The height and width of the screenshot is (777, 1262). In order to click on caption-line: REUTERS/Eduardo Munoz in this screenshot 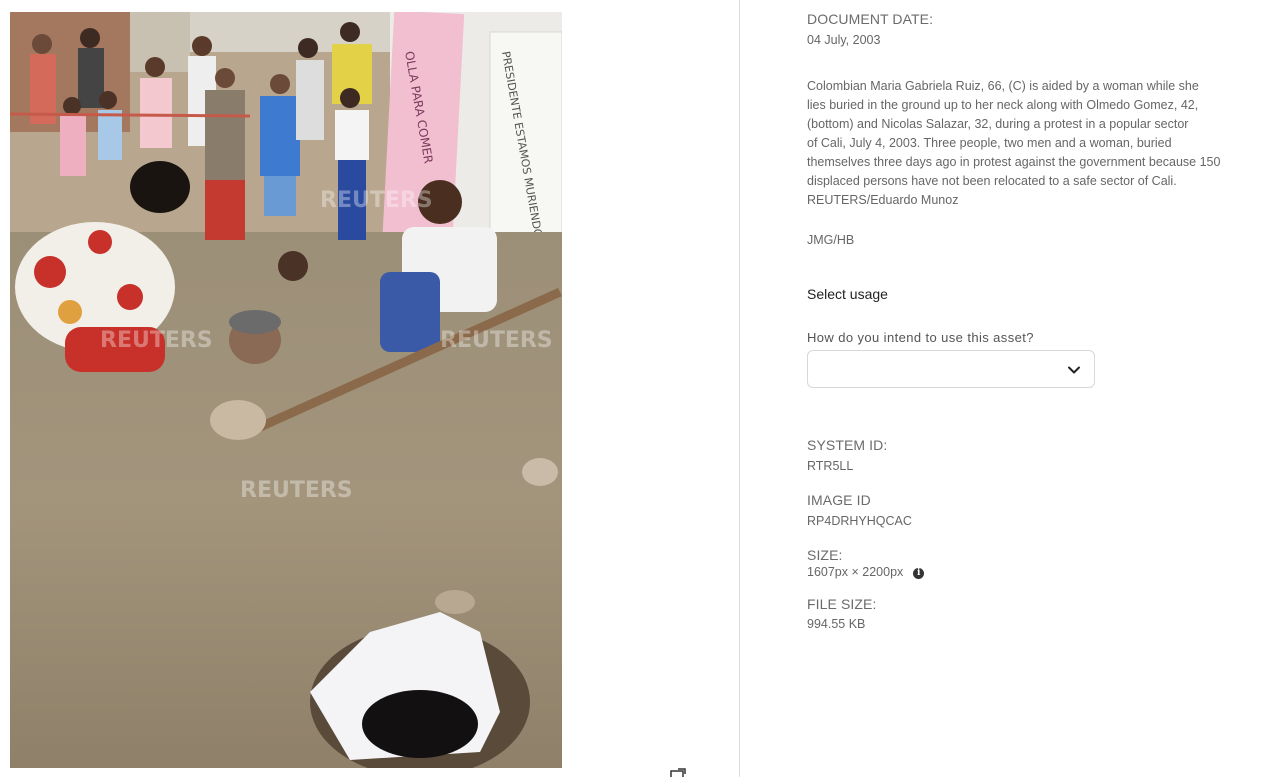, I will do `click(883, 200)`.